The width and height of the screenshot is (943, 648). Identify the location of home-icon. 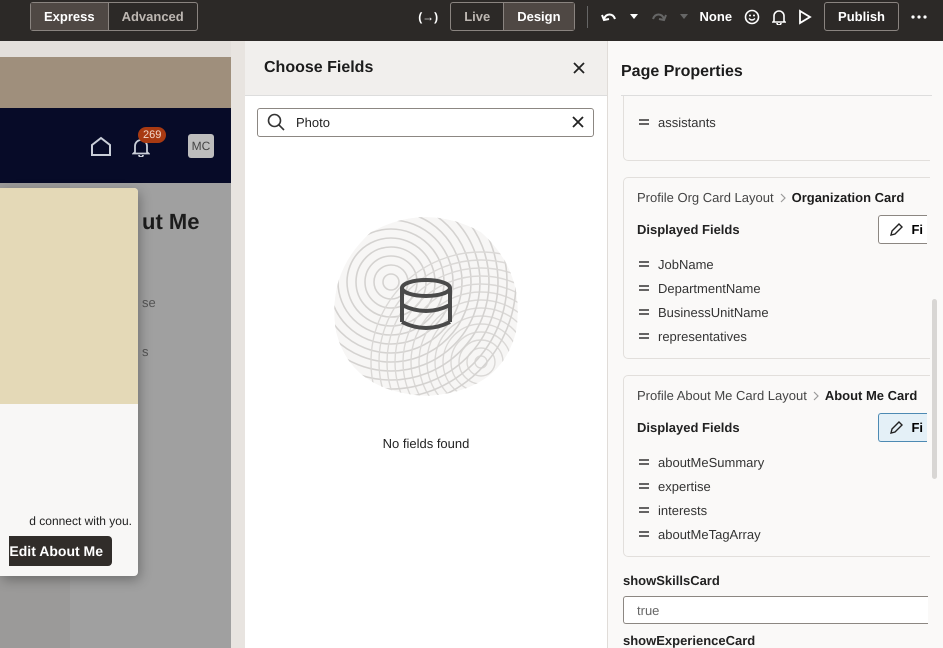
(101, 146).